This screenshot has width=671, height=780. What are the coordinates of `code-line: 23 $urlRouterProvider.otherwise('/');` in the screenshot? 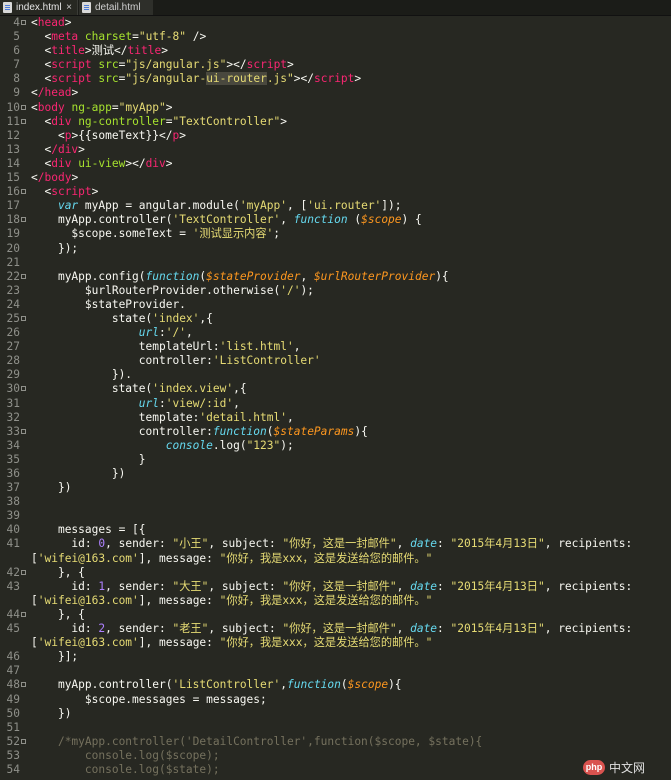 It's located at (160, 290).